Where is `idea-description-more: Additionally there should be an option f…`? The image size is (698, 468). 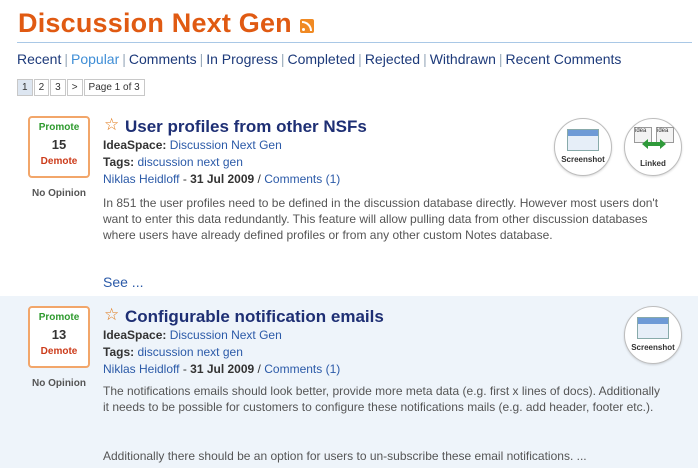 idea-description-more: Additionally there should be an option f… is located at coordinates (345, 456).